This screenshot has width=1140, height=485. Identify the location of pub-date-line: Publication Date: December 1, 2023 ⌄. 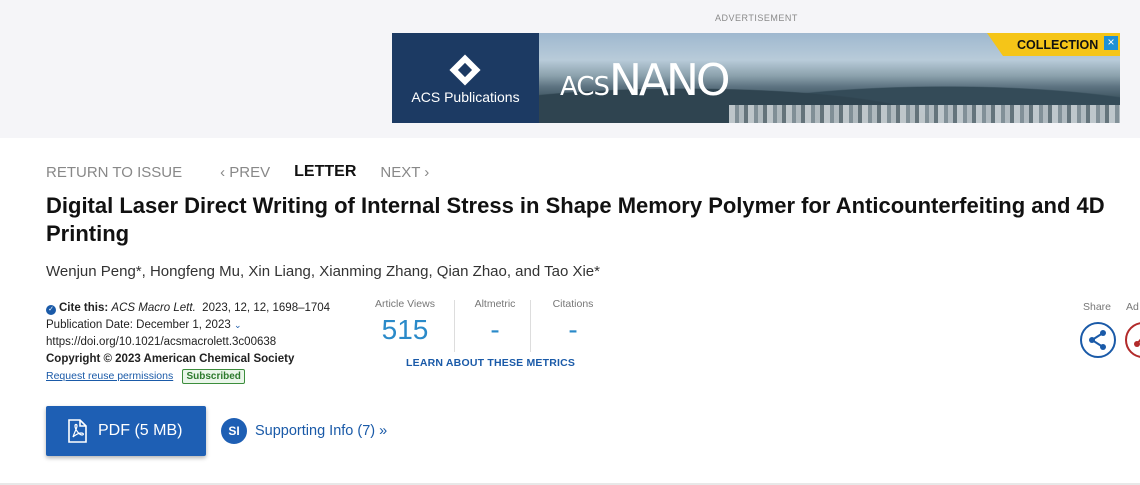
(188, 325).